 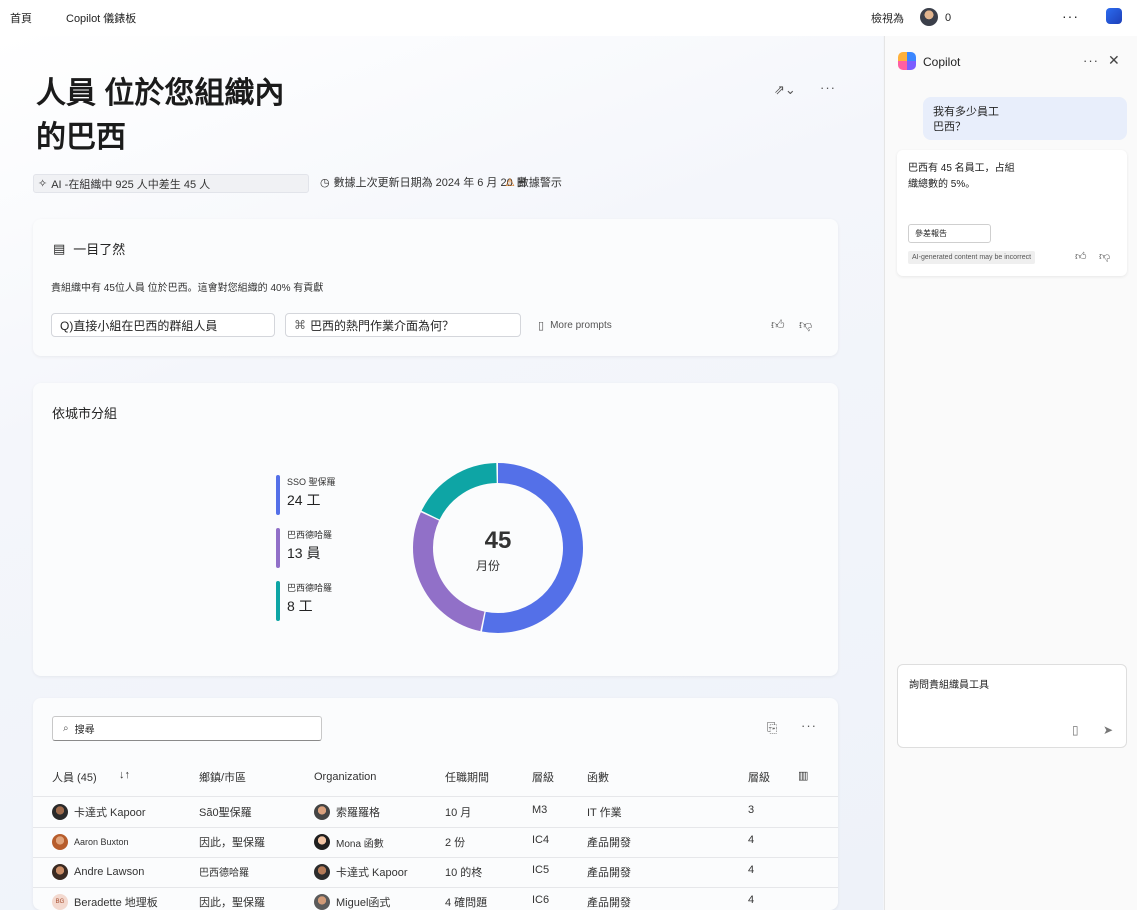 What do you see at coordinates (85, 413) in the screenshot?
I see `city-card-title: 依城市分組` at bounding box center [85, 413].